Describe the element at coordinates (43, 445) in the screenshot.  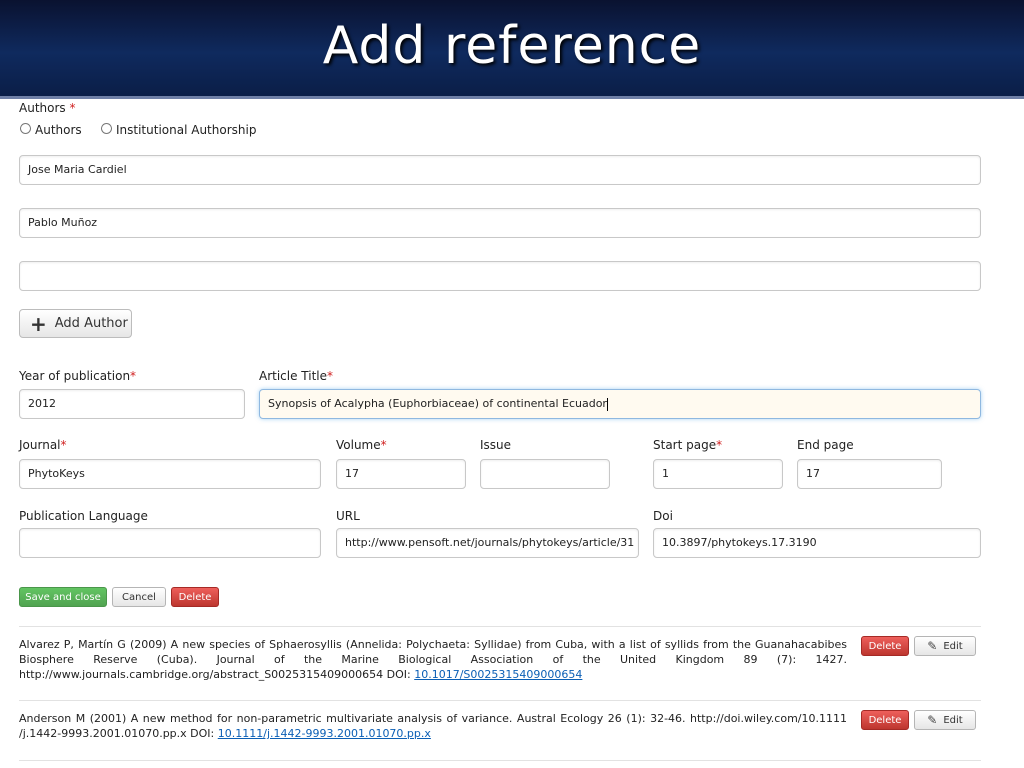
I see `journal-label: Journal*` at that location.